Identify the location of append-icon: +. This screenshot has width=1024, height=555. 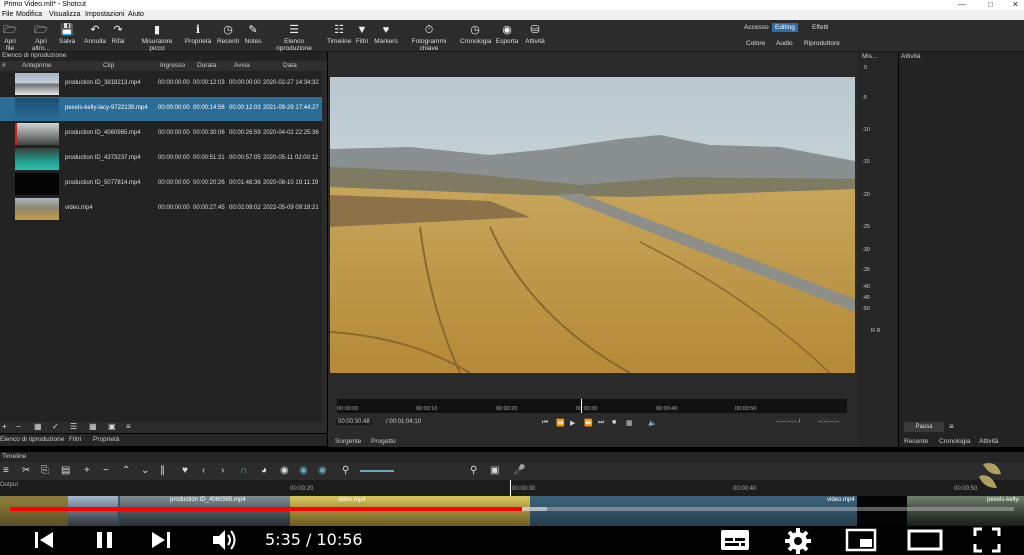
(87, 470).